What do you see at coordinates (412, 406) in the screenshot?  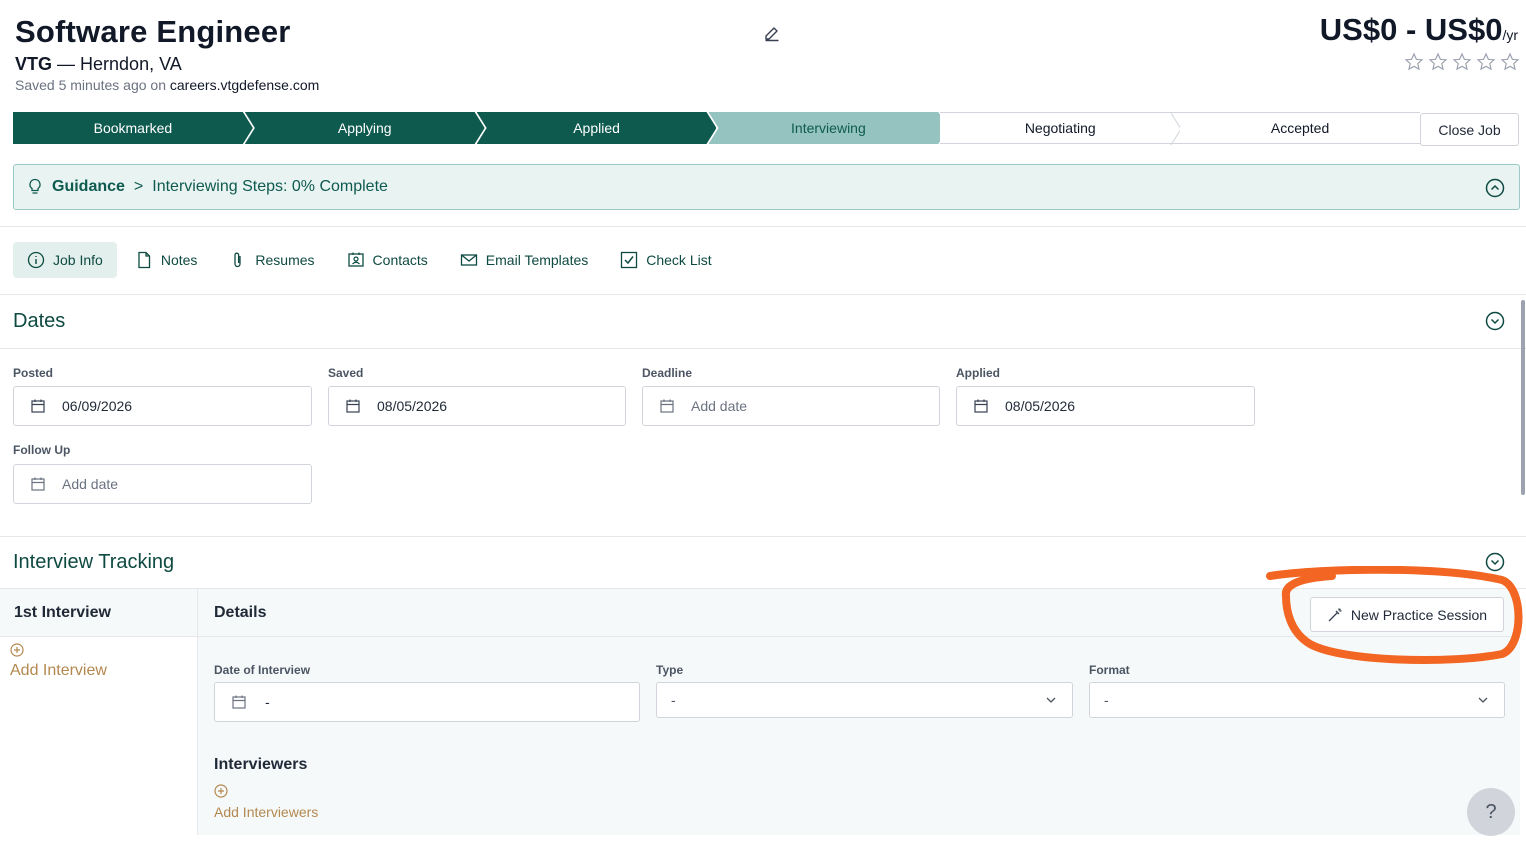 I see `saved-date-value: 08/05/2026` at bounding box center [412, 406].